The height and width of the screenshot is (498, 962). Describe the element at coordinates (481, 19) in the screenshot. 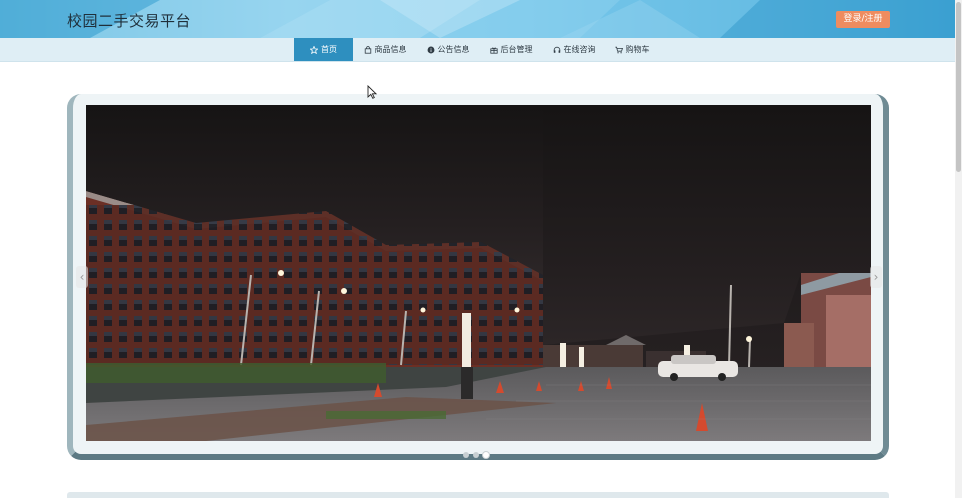

I see `site-header: 校园二手交易平台 登录/注册` at that location.